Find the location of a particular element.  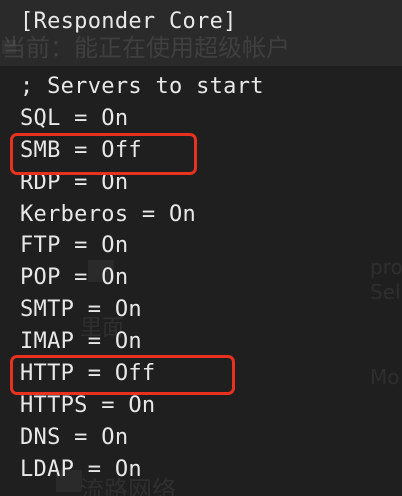

config-line-pop: POP = On is located at coordinates (74, 277).